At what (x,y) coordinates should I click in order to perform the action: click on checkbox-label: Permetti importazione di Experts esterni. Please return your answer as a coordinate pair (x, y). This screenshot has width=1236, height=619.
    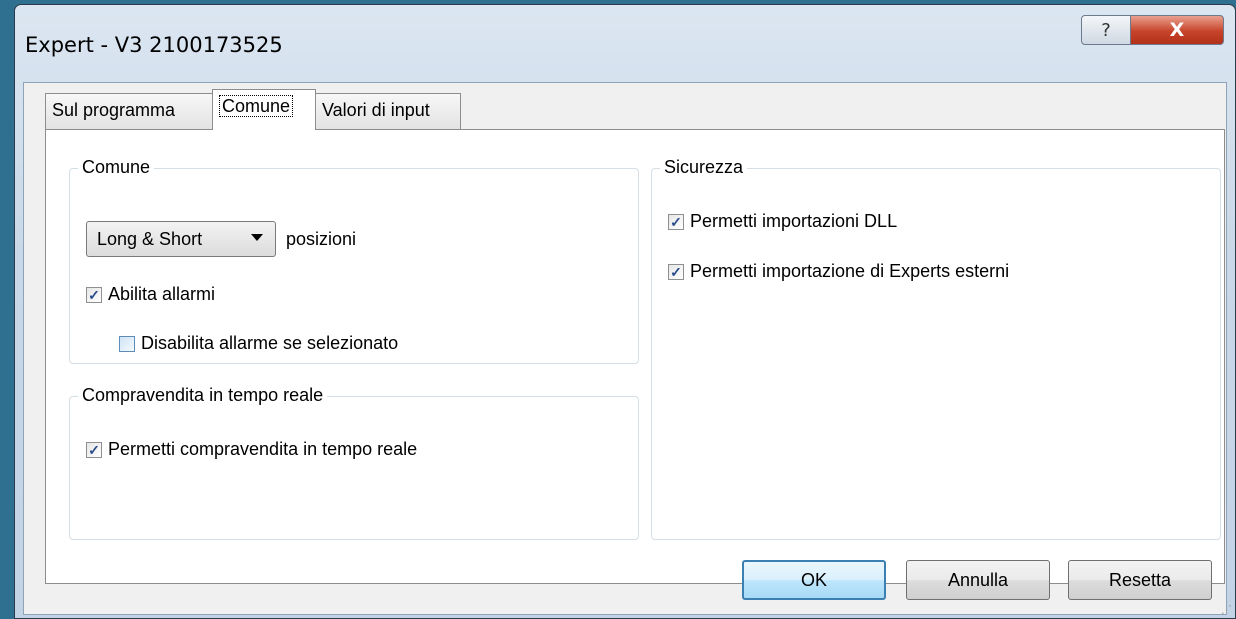
    Looking at the image, I should click on (850, 271).